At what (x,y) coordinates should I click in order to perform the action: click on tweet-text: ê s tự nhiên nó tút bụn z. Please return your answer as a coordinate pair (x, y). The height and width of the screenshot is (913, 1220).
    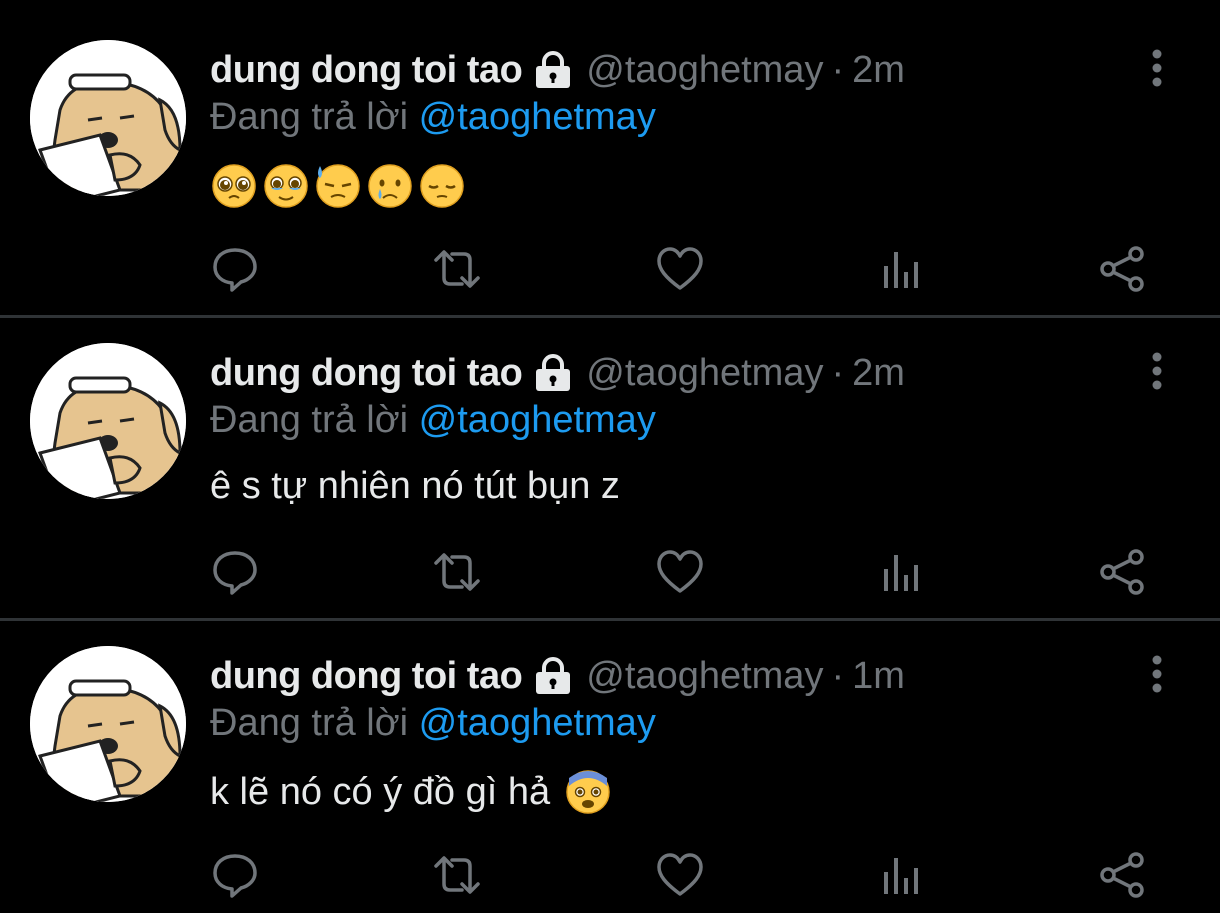
    Looking at the image, I should click on (415, 486).